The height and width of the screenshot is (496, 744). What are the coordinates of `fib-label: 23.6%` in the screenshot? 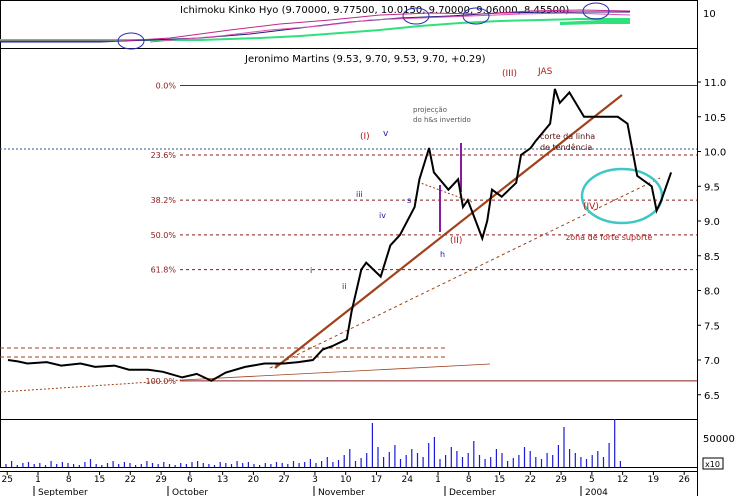 It's located at (164, 155).